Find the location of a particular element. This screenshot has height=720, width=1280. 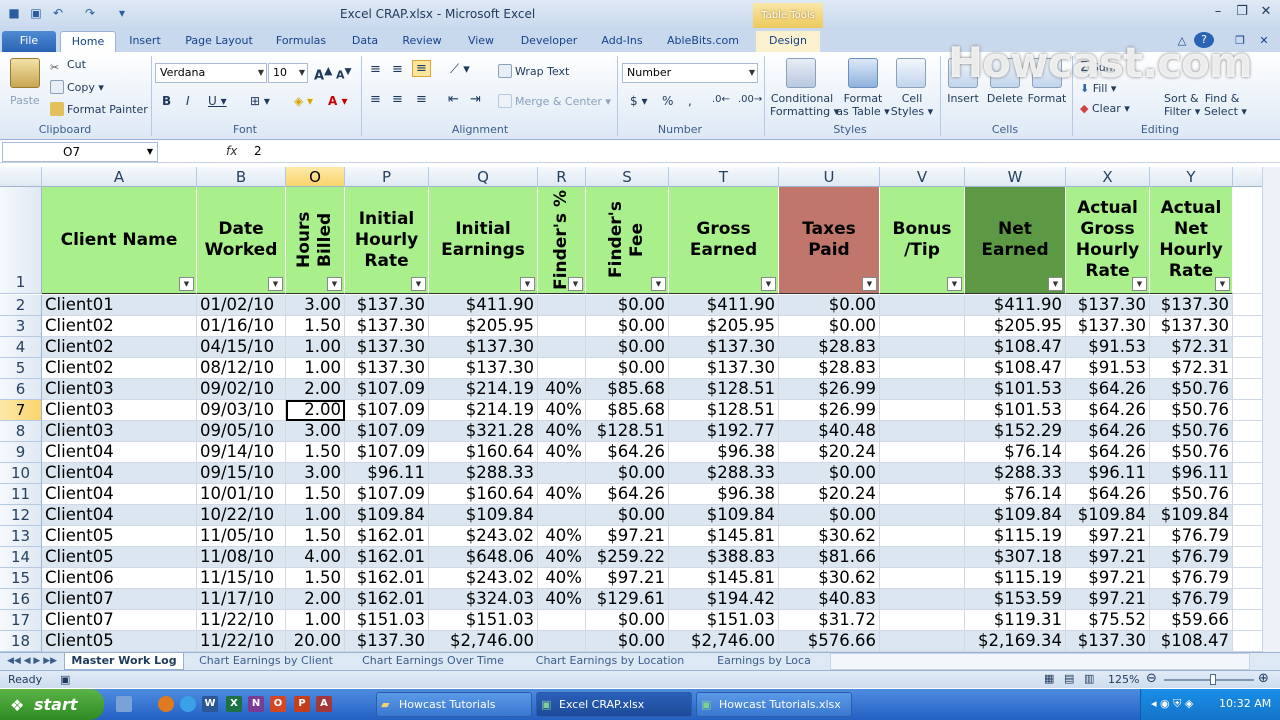

tab-design: Design is located at coordinates (788, 41).